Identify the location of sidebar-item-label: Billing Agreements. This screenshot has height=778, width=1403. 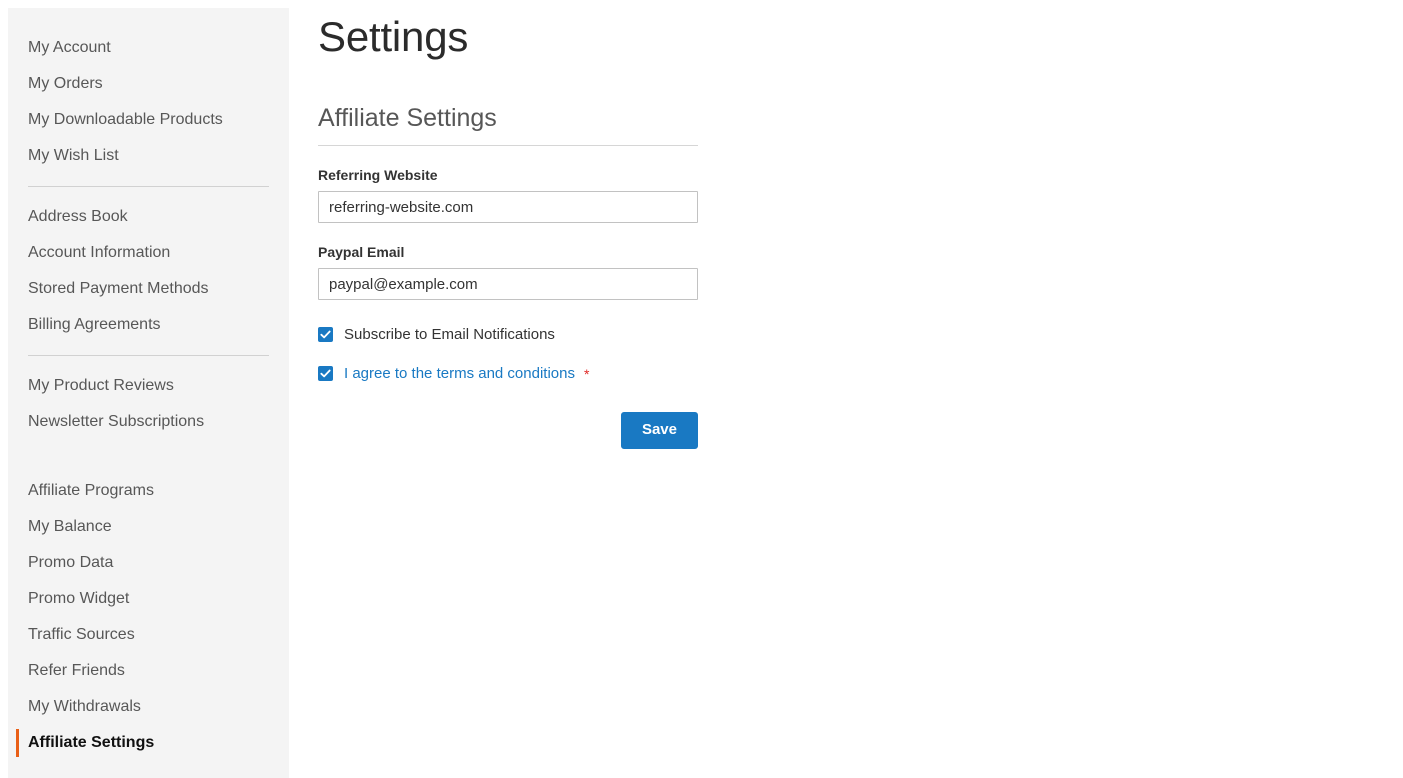
(94, 324).